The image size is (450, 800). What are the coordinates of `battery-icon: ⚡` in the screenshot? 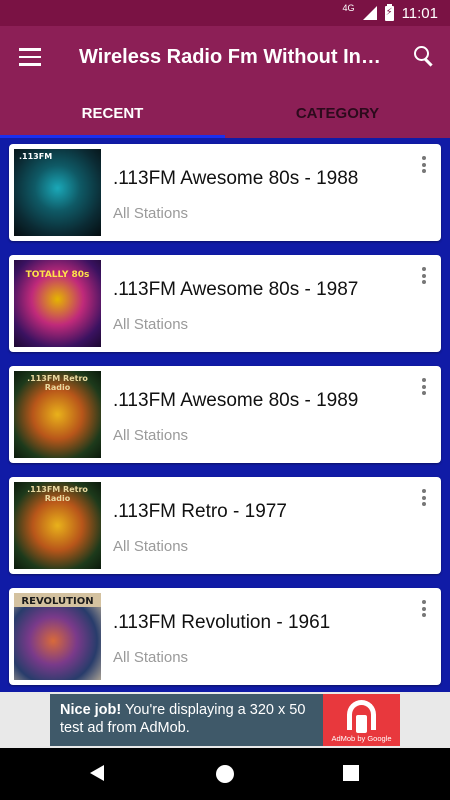 It's located at (389, 12).